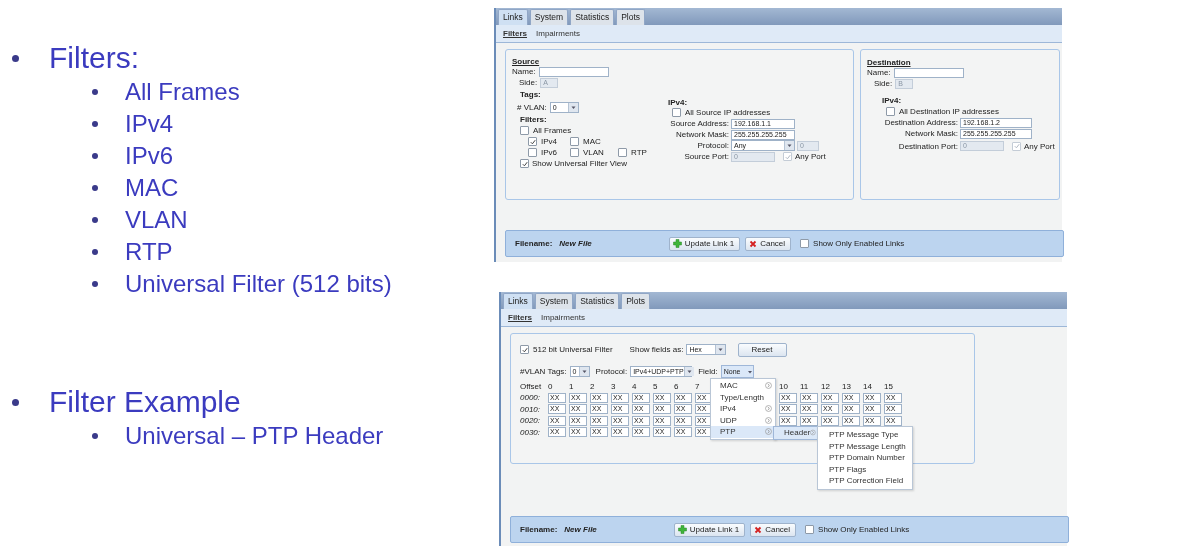 The height and width of the screenshot is (546, 1196). What do you see at coordinates (784, 386) in the screenshot?
I see `column-header: 10` at bounding box center [784, 386].